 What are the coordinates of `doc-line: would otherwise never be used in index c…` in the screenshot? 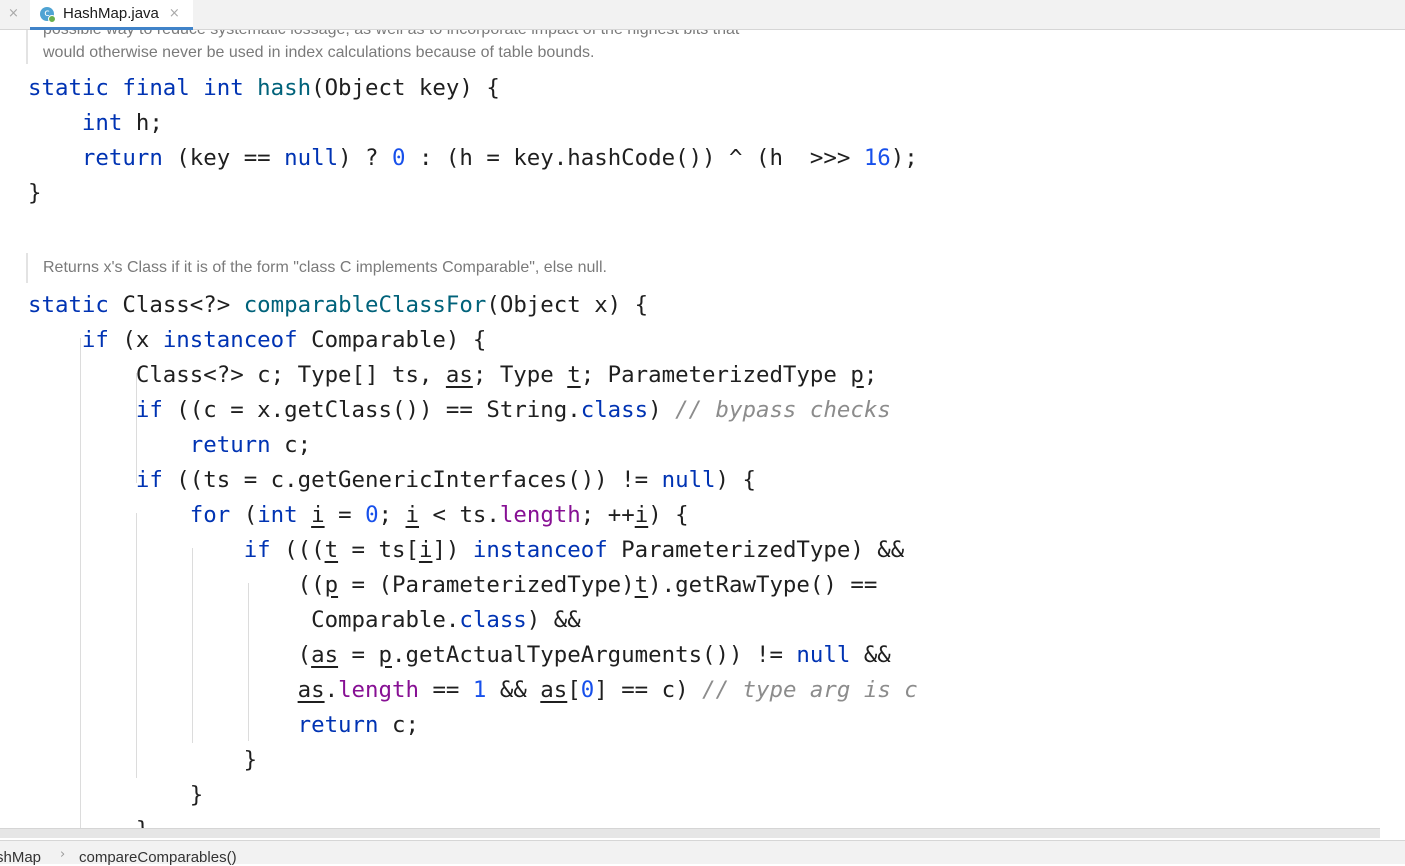 It's located at (319, 52).